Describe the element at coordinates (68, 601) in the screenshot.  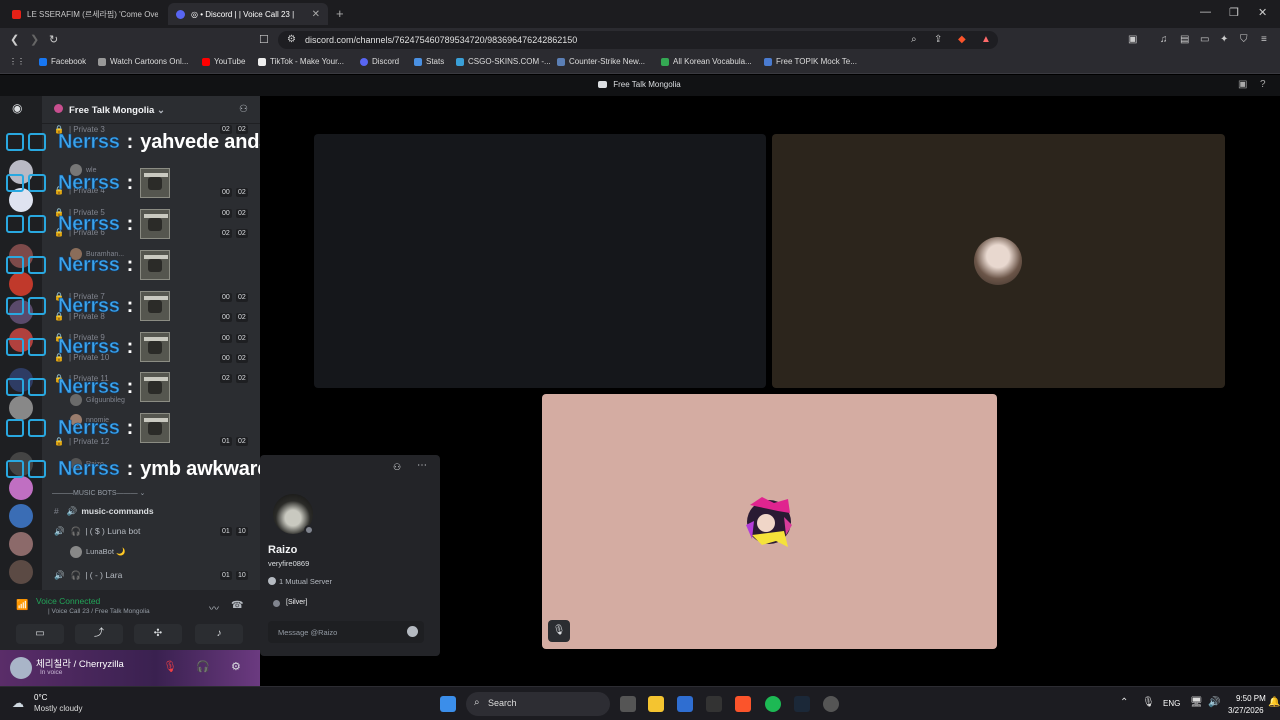
I see `voice-status: Voice Connected` at that location.